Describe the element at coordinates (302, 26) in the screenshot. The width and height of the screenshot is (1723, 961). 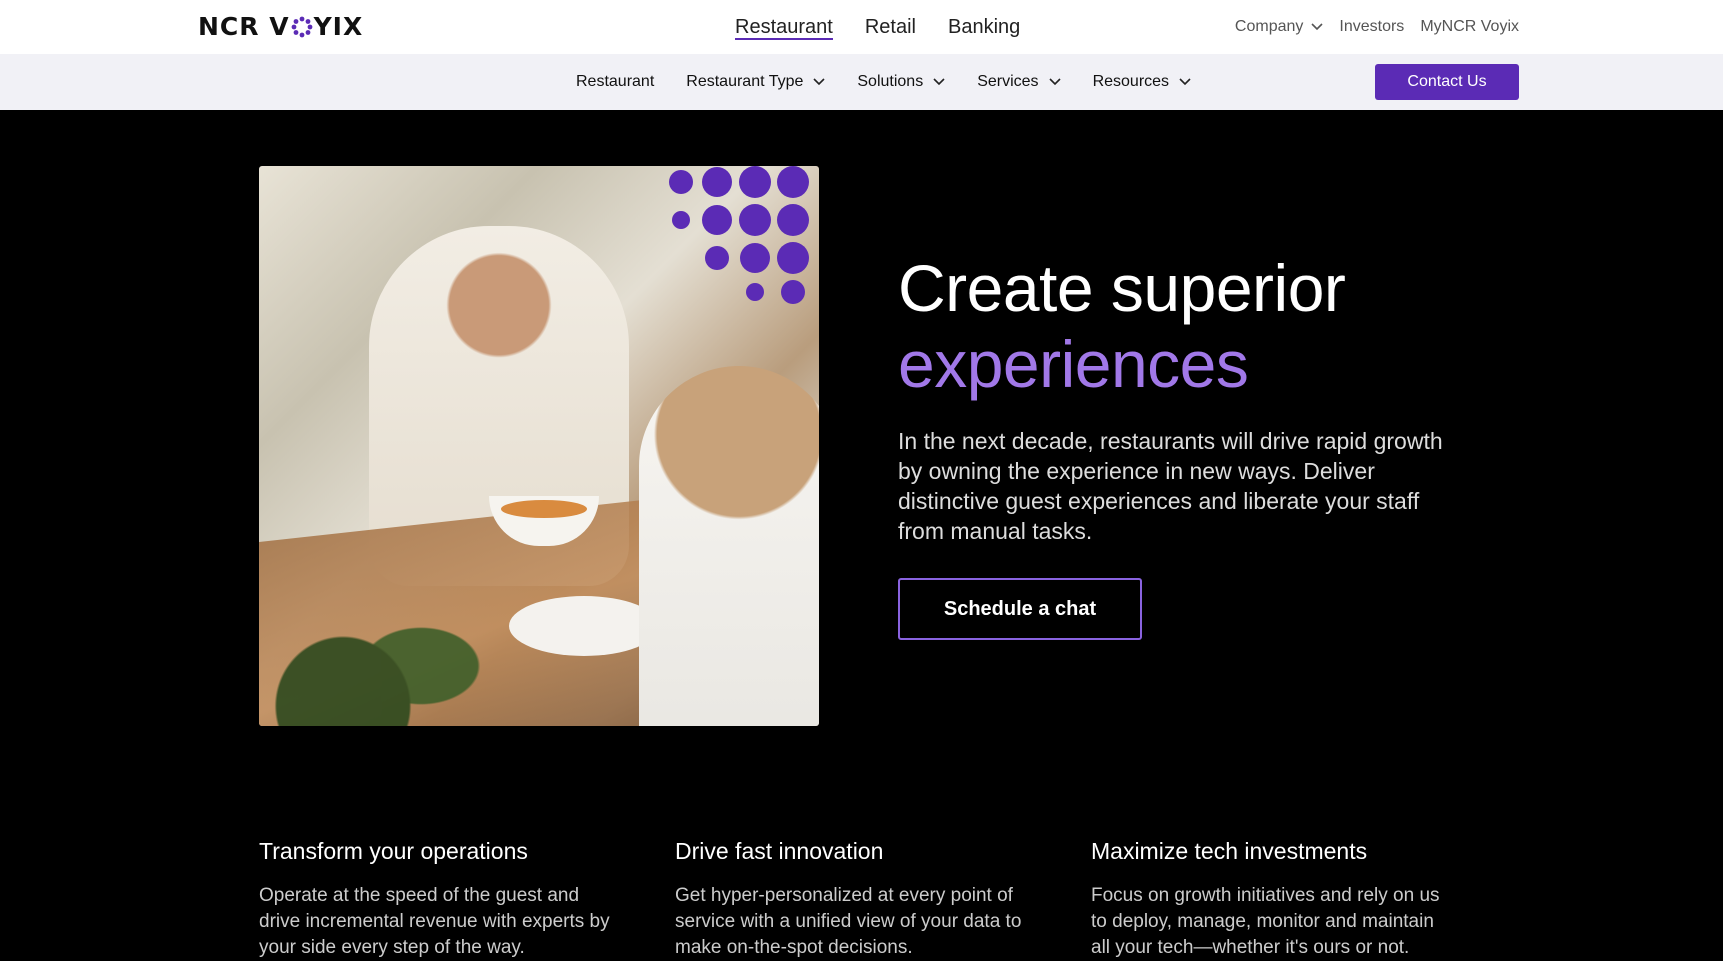
I see `logo-dots-icon` at that location.